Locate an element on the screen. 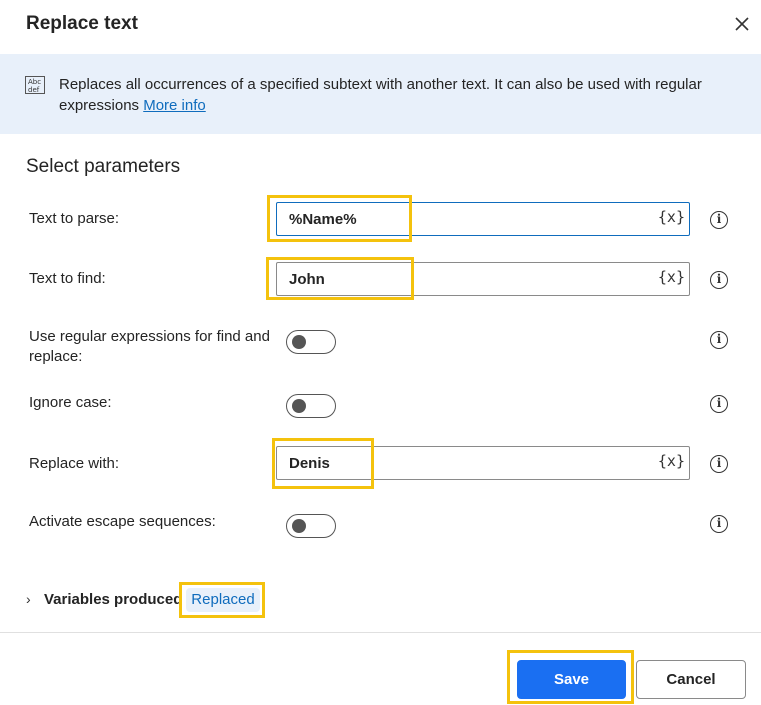 The image size is (761, 705). text-abc-icon: Abc def is located at coordinates (35, 85).